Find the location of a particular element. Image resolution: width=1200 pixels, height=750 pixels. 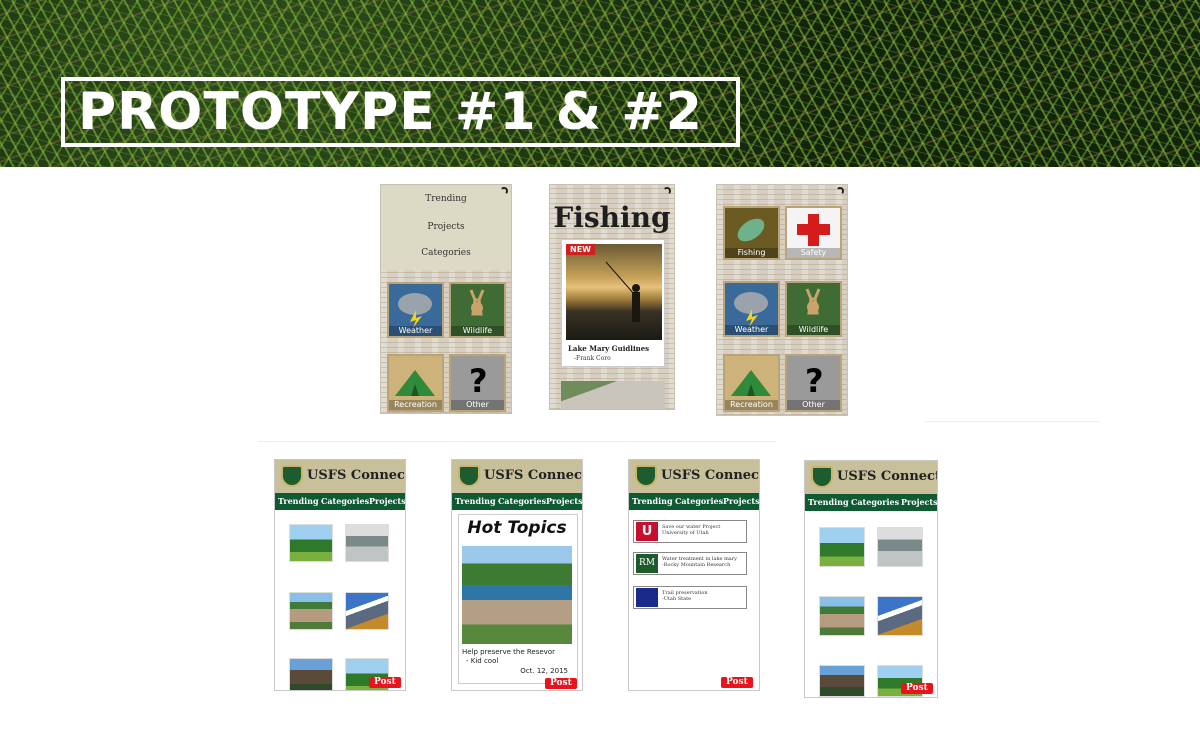

tile-other-label: Other is located at coordinates (477, 405).